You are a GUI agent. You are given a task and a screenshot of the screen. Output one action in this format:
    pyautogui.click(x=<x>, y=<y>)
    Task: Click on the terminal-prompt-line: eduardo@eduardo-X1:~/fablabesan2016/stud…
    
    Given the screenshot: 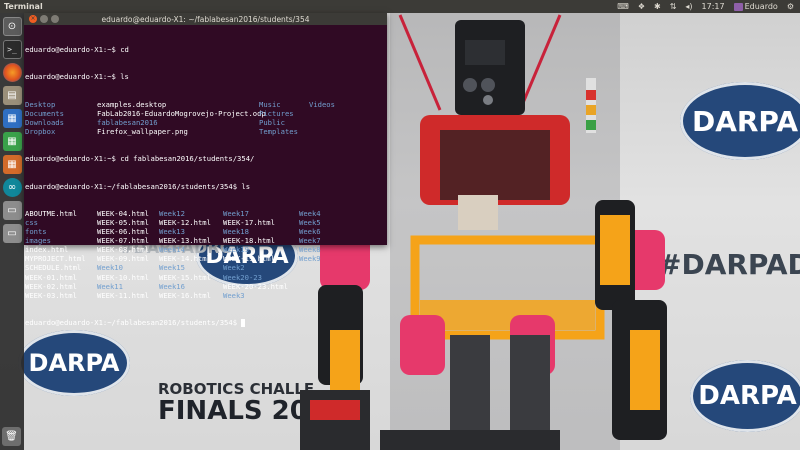 What is the action you would take?
    pyautogui.click(x=206, y=322)
    